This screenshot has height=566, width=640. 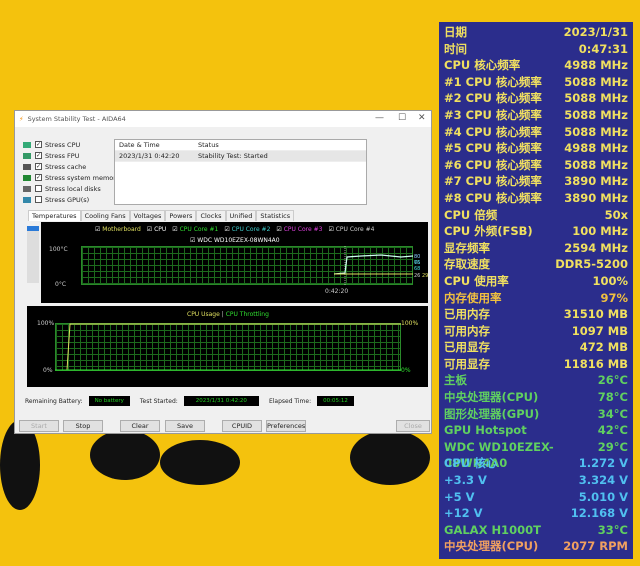 I want to click on maximize-button: ☐, so click(x=402, y=118).